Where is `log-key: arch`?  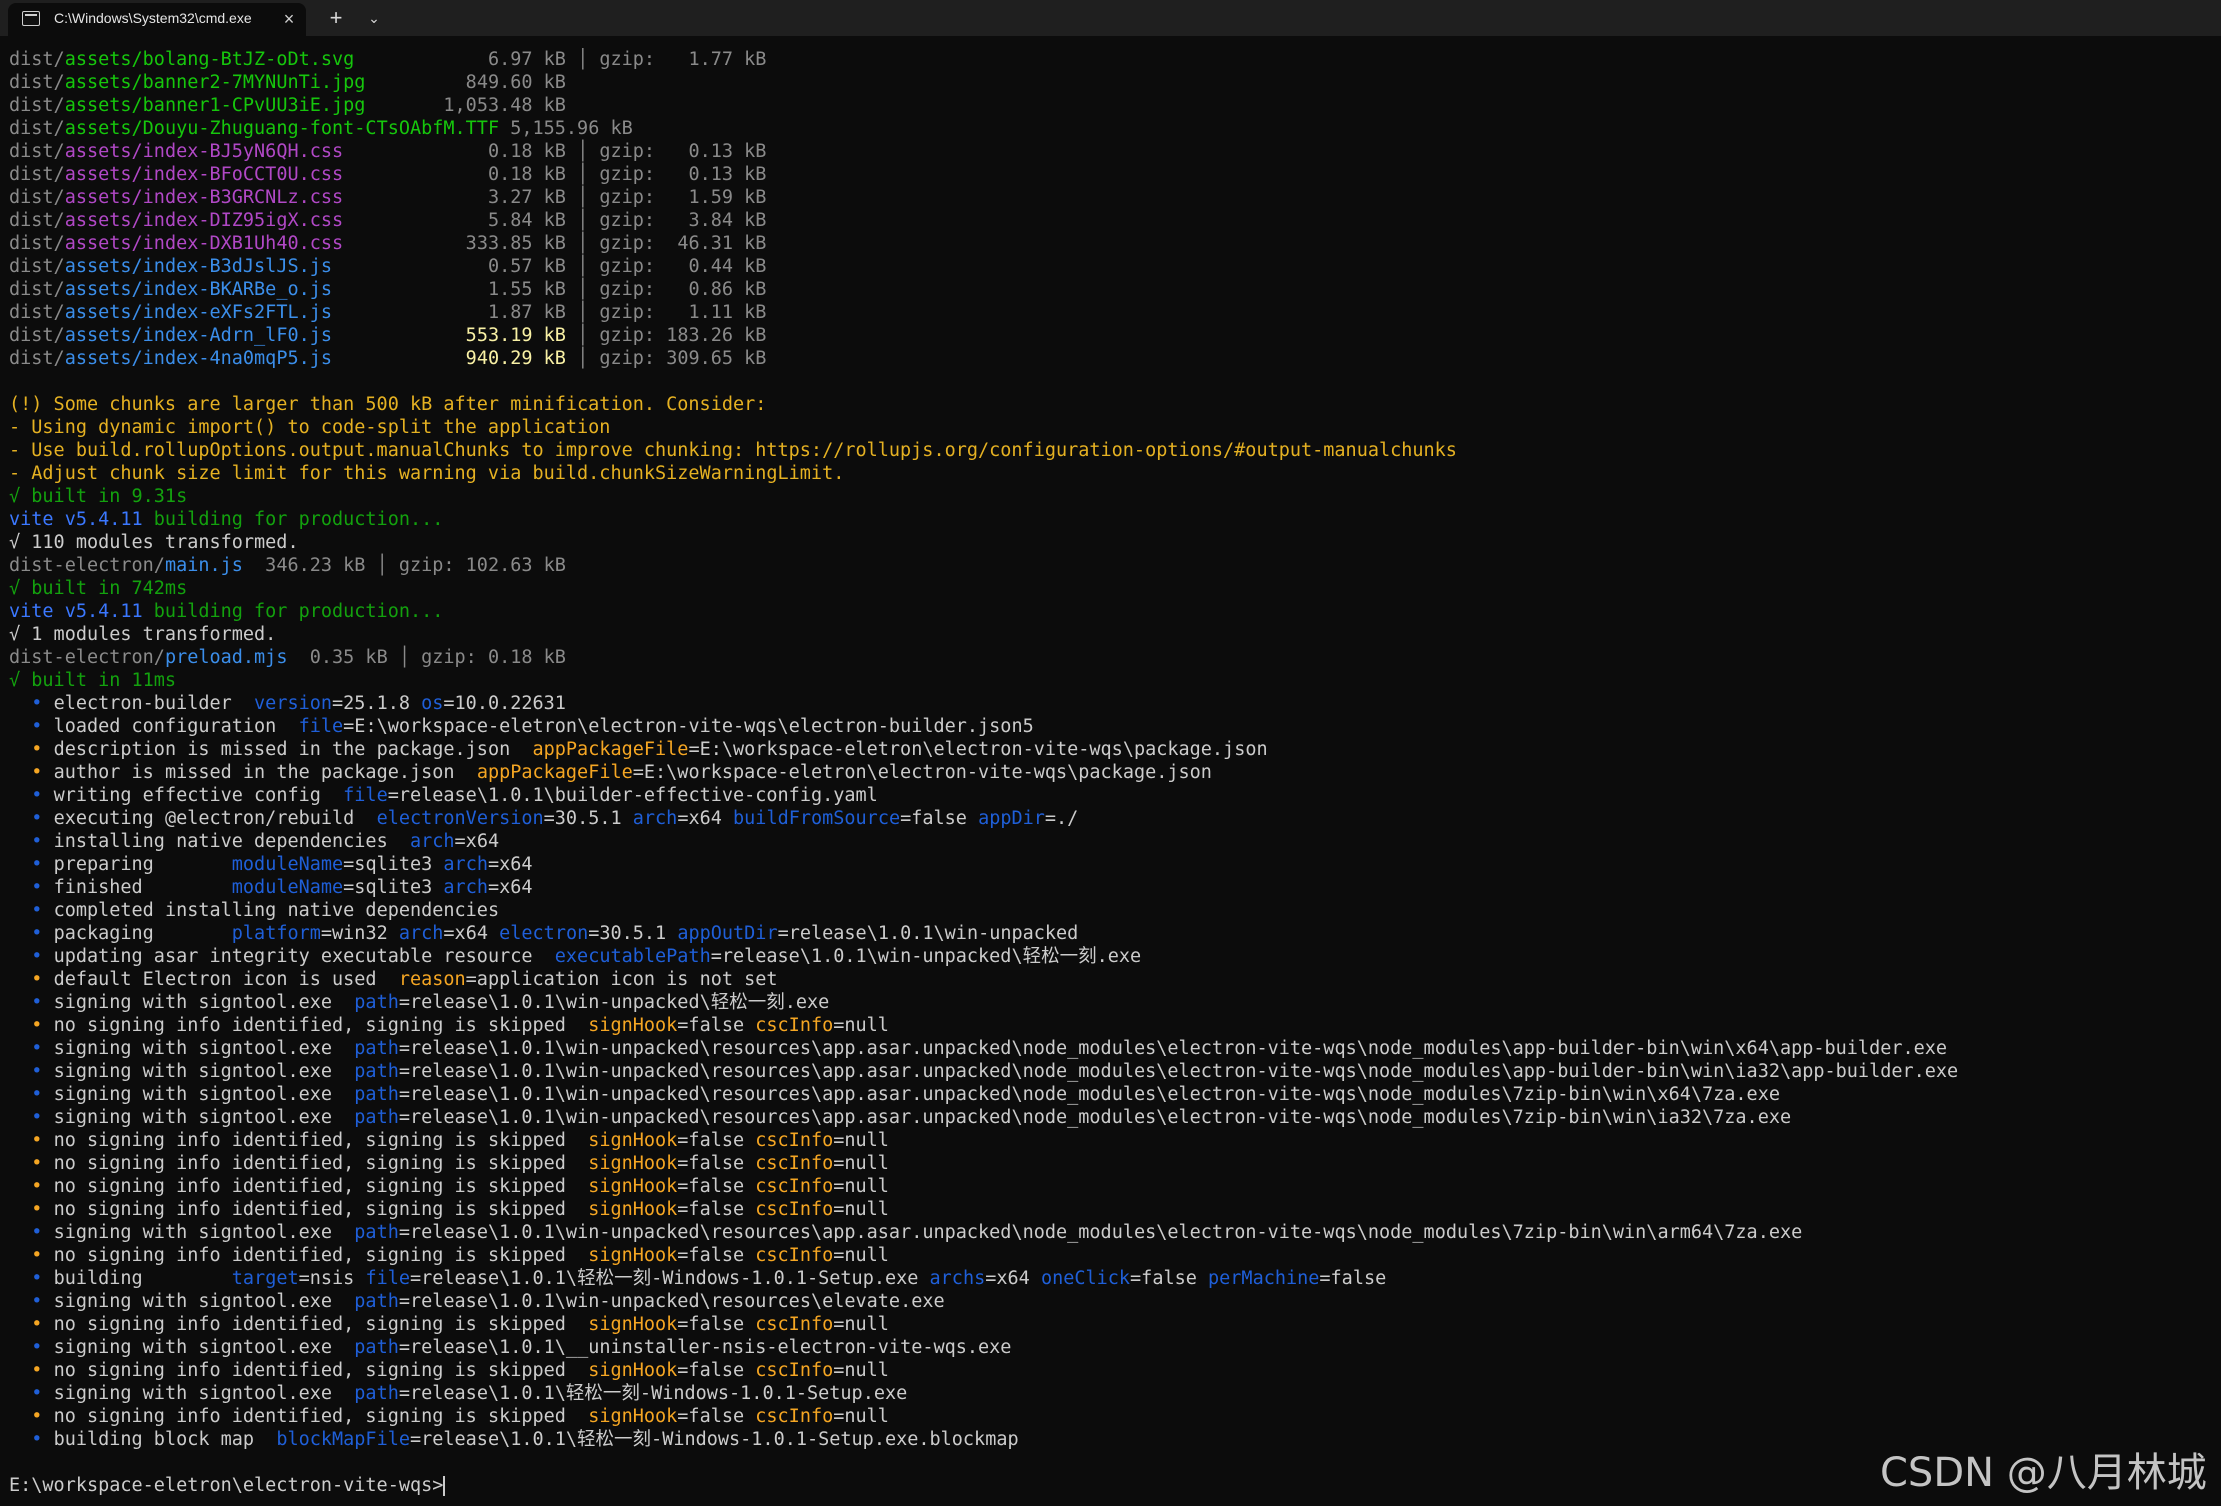 log-key: arch is located at coordinates (655, 818).